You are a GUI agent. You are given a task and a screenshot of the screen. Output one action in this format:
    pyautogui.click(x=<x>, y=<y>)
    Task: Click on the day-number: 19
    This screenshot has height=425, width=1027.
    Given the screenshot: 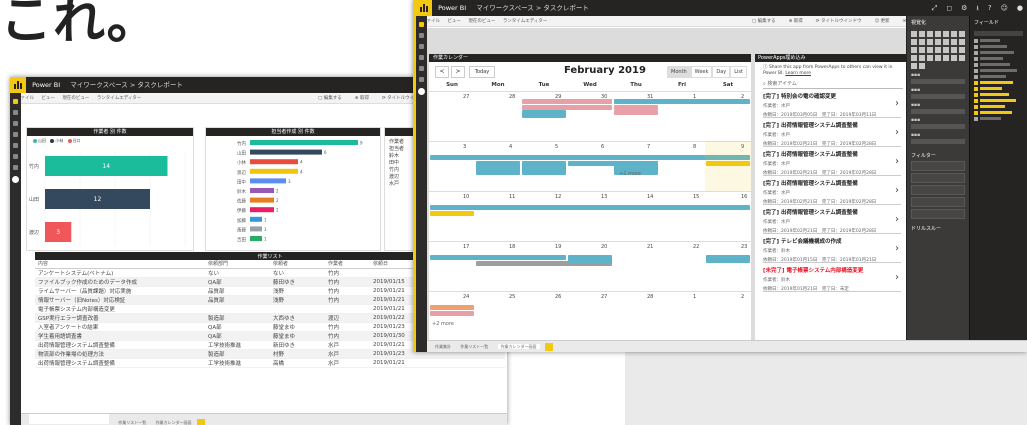 What is the action you would take?
    pyautogui.click(x=558, y=247)
    